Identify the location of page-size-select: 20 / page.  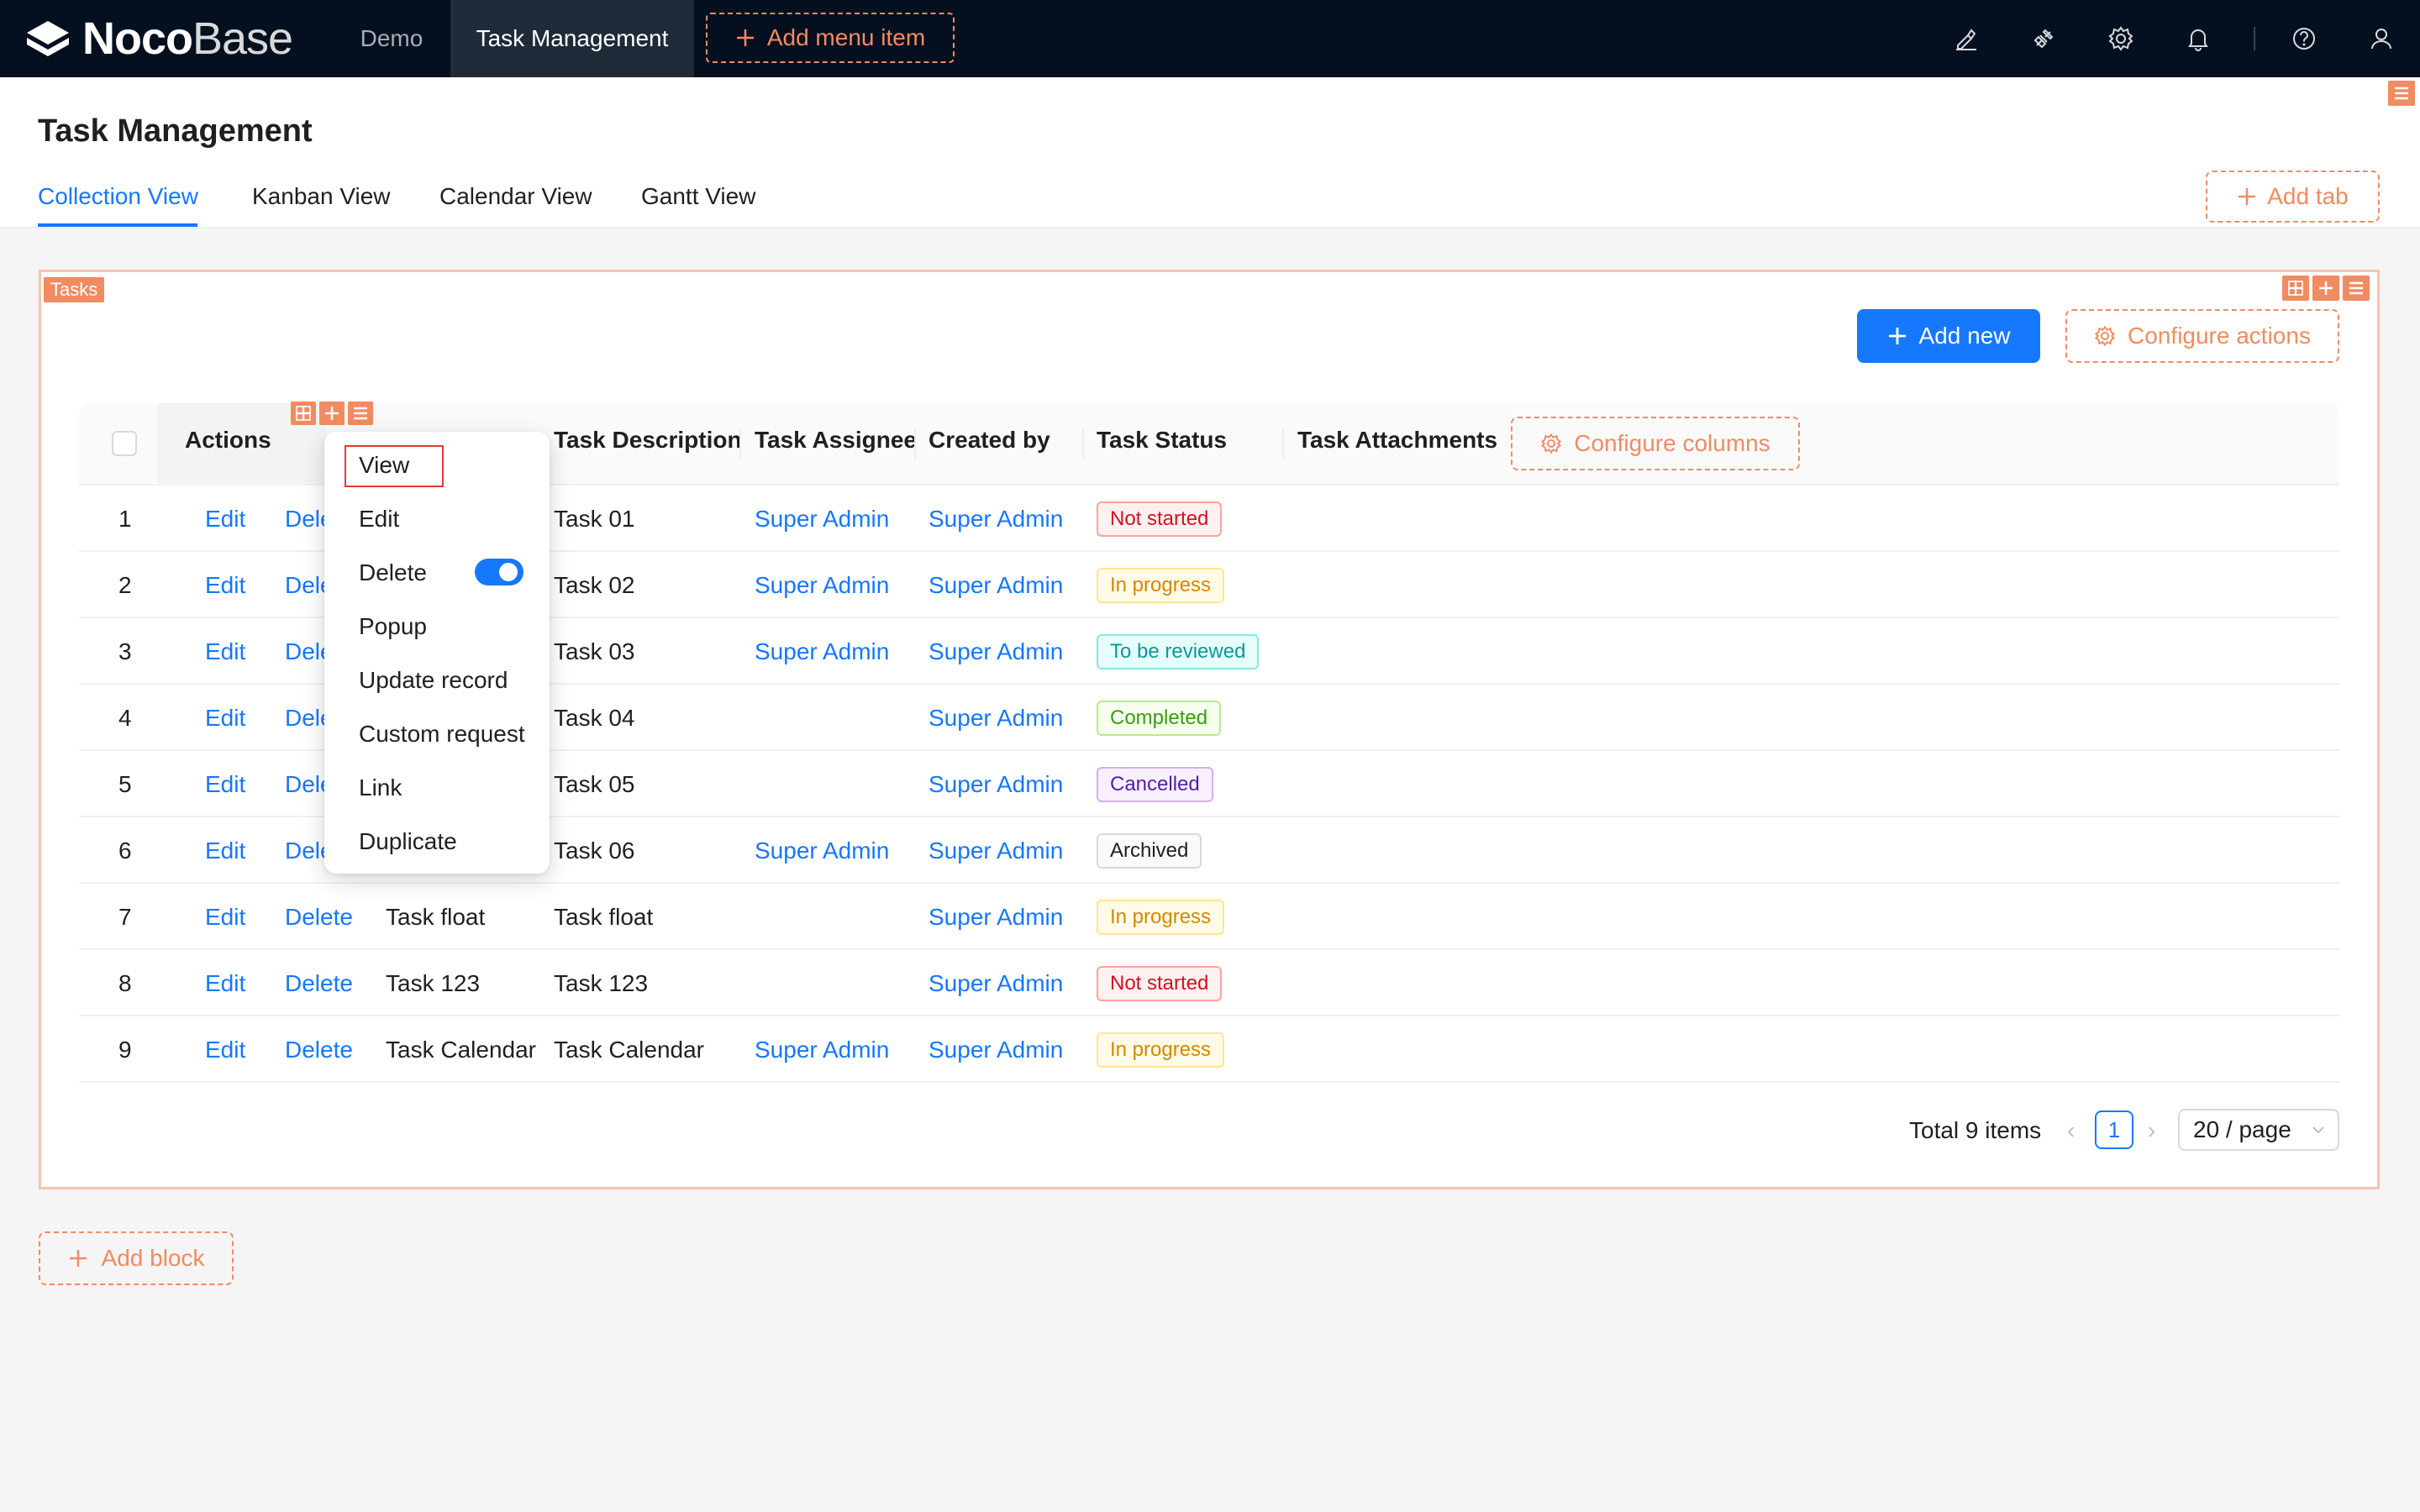
(2258, 1130).